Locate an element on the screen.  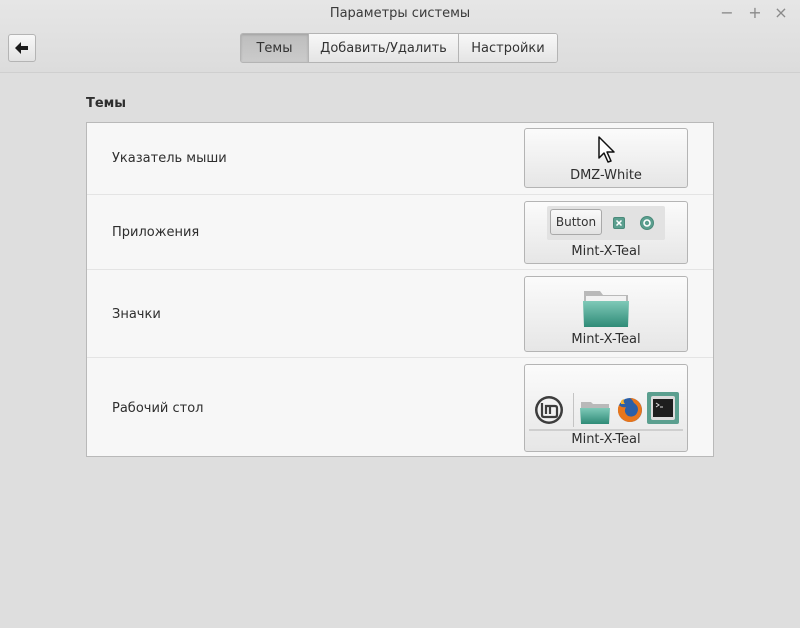
icons-theme-name: Mint-X-Teal is located at coordinates (606, 339).